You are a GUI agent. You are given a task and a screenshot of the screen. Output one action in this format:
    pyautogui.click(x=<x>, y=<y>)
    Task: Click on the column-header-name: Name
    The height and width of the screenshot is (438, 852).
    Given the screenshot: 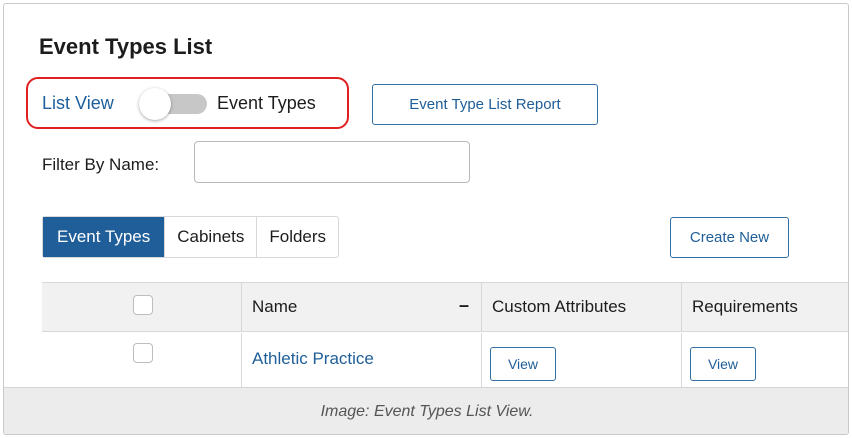 What is the action you would take?
    pyautogui.click(x=274, y=307)
    